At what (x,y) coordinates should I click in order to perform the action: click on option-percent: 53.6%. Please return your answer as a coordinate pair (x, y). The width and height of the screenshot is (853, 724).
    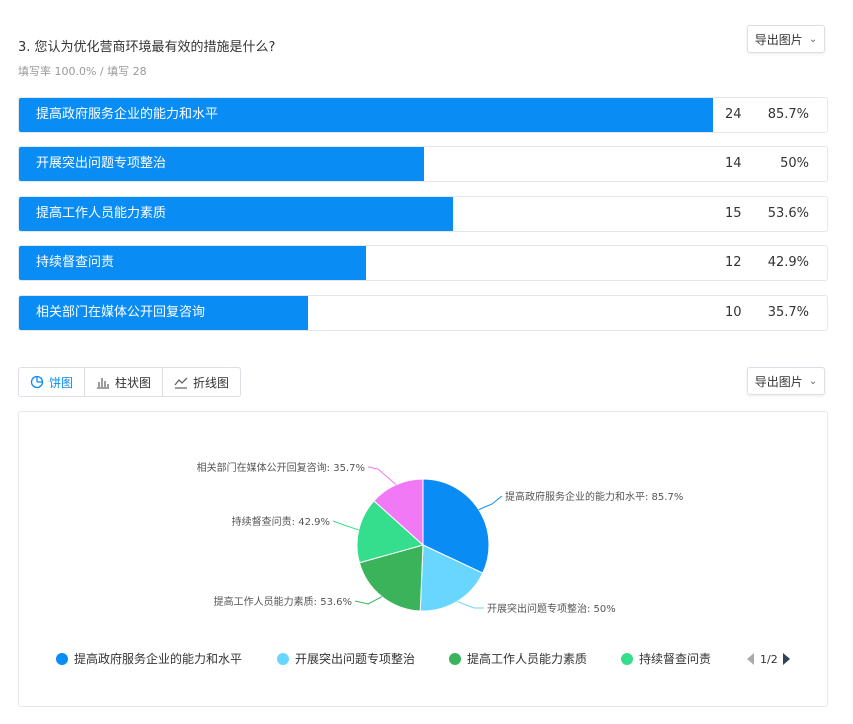
    Looking at the image, I should click on (788, 213).